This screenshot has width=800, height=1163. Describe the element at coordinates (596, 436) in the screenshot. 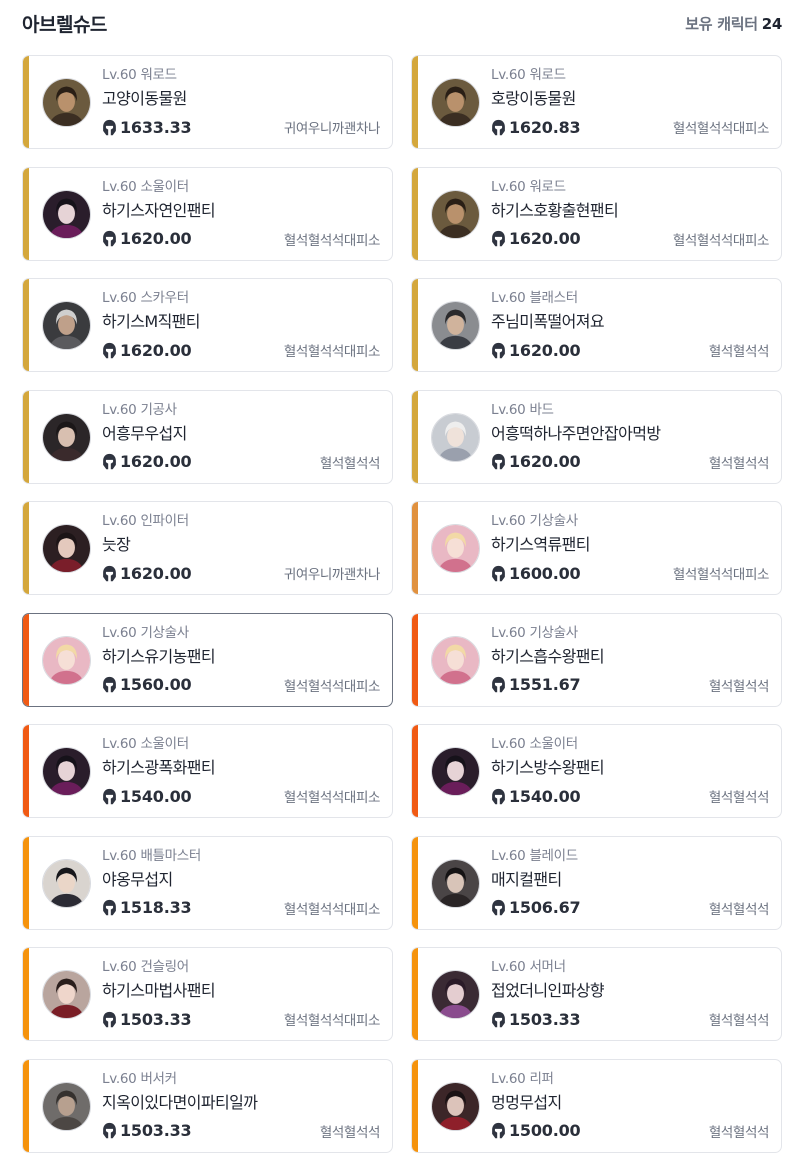

I see `character-card: Lv.60 바드 어흥떡하나주면안잡아먹방 1620.00 혈석혈석석` at that location.